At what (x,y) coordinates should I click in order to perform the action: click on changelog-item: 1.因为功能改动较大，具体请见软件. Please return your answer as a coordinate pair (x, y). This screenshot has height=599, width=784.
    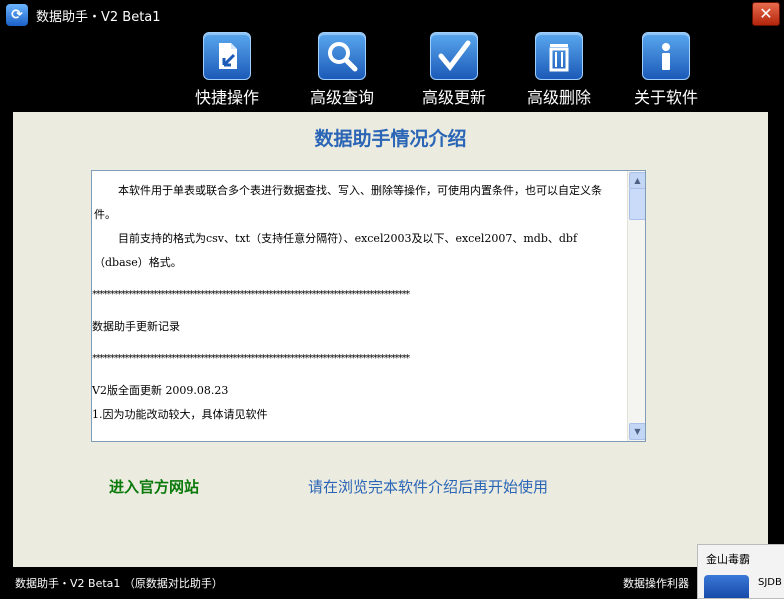
    Looking at the image, I should click on (180, 414).